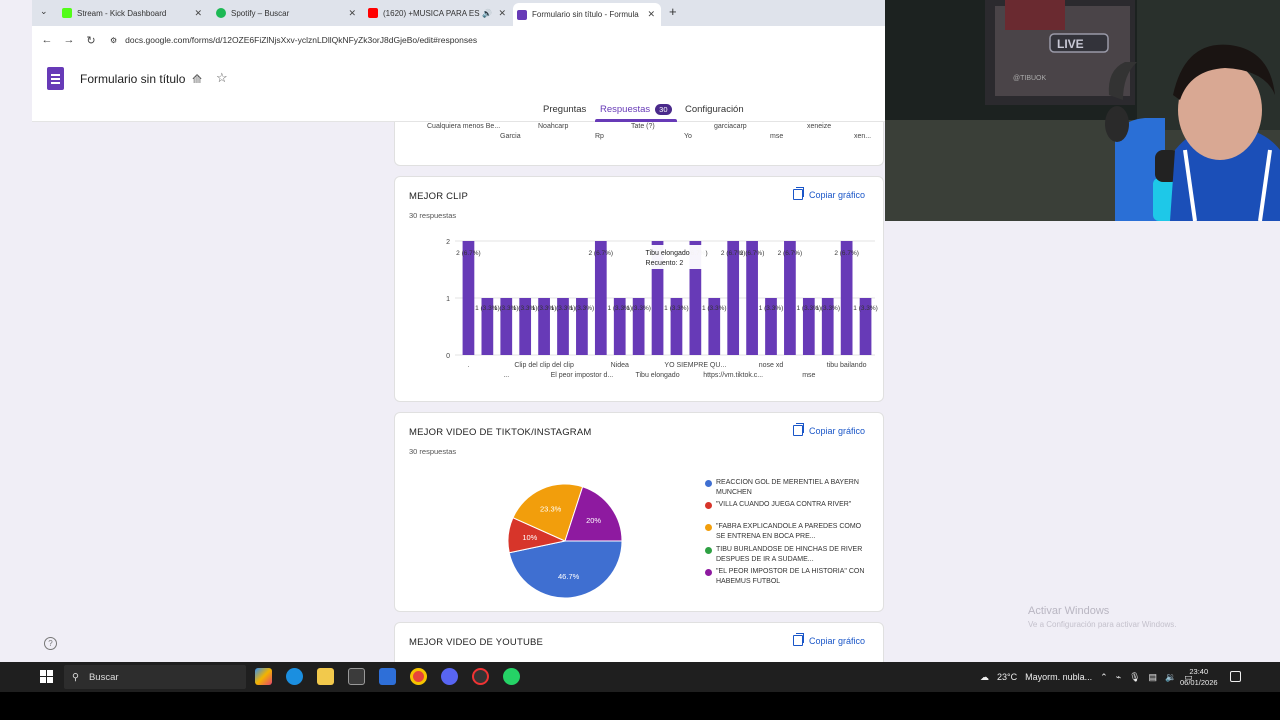  Describe the element at coordinates (294, 676) in the screenshot. I see `edge-icon` at that location.